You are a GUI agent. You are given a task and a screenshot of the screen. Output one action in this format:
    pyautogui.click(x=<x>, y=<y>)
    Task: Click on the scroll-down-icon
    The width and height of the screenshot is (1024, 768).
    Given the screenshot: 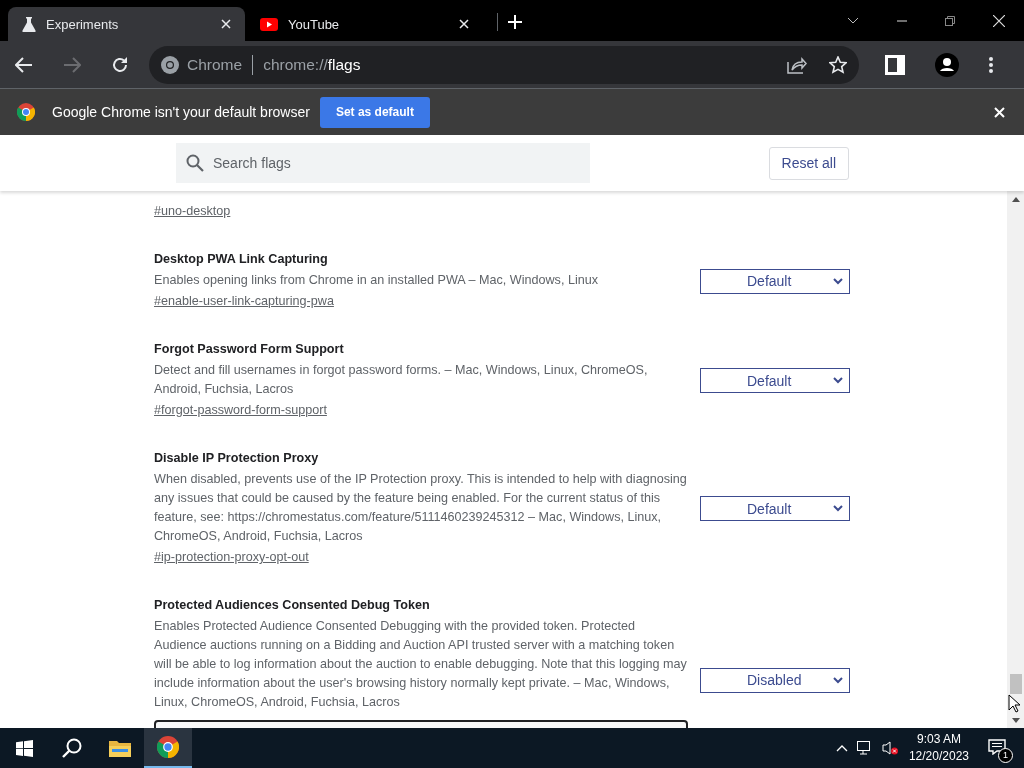 What is the action you would take?
    pyautogui.click(x=1015, y=720)
    